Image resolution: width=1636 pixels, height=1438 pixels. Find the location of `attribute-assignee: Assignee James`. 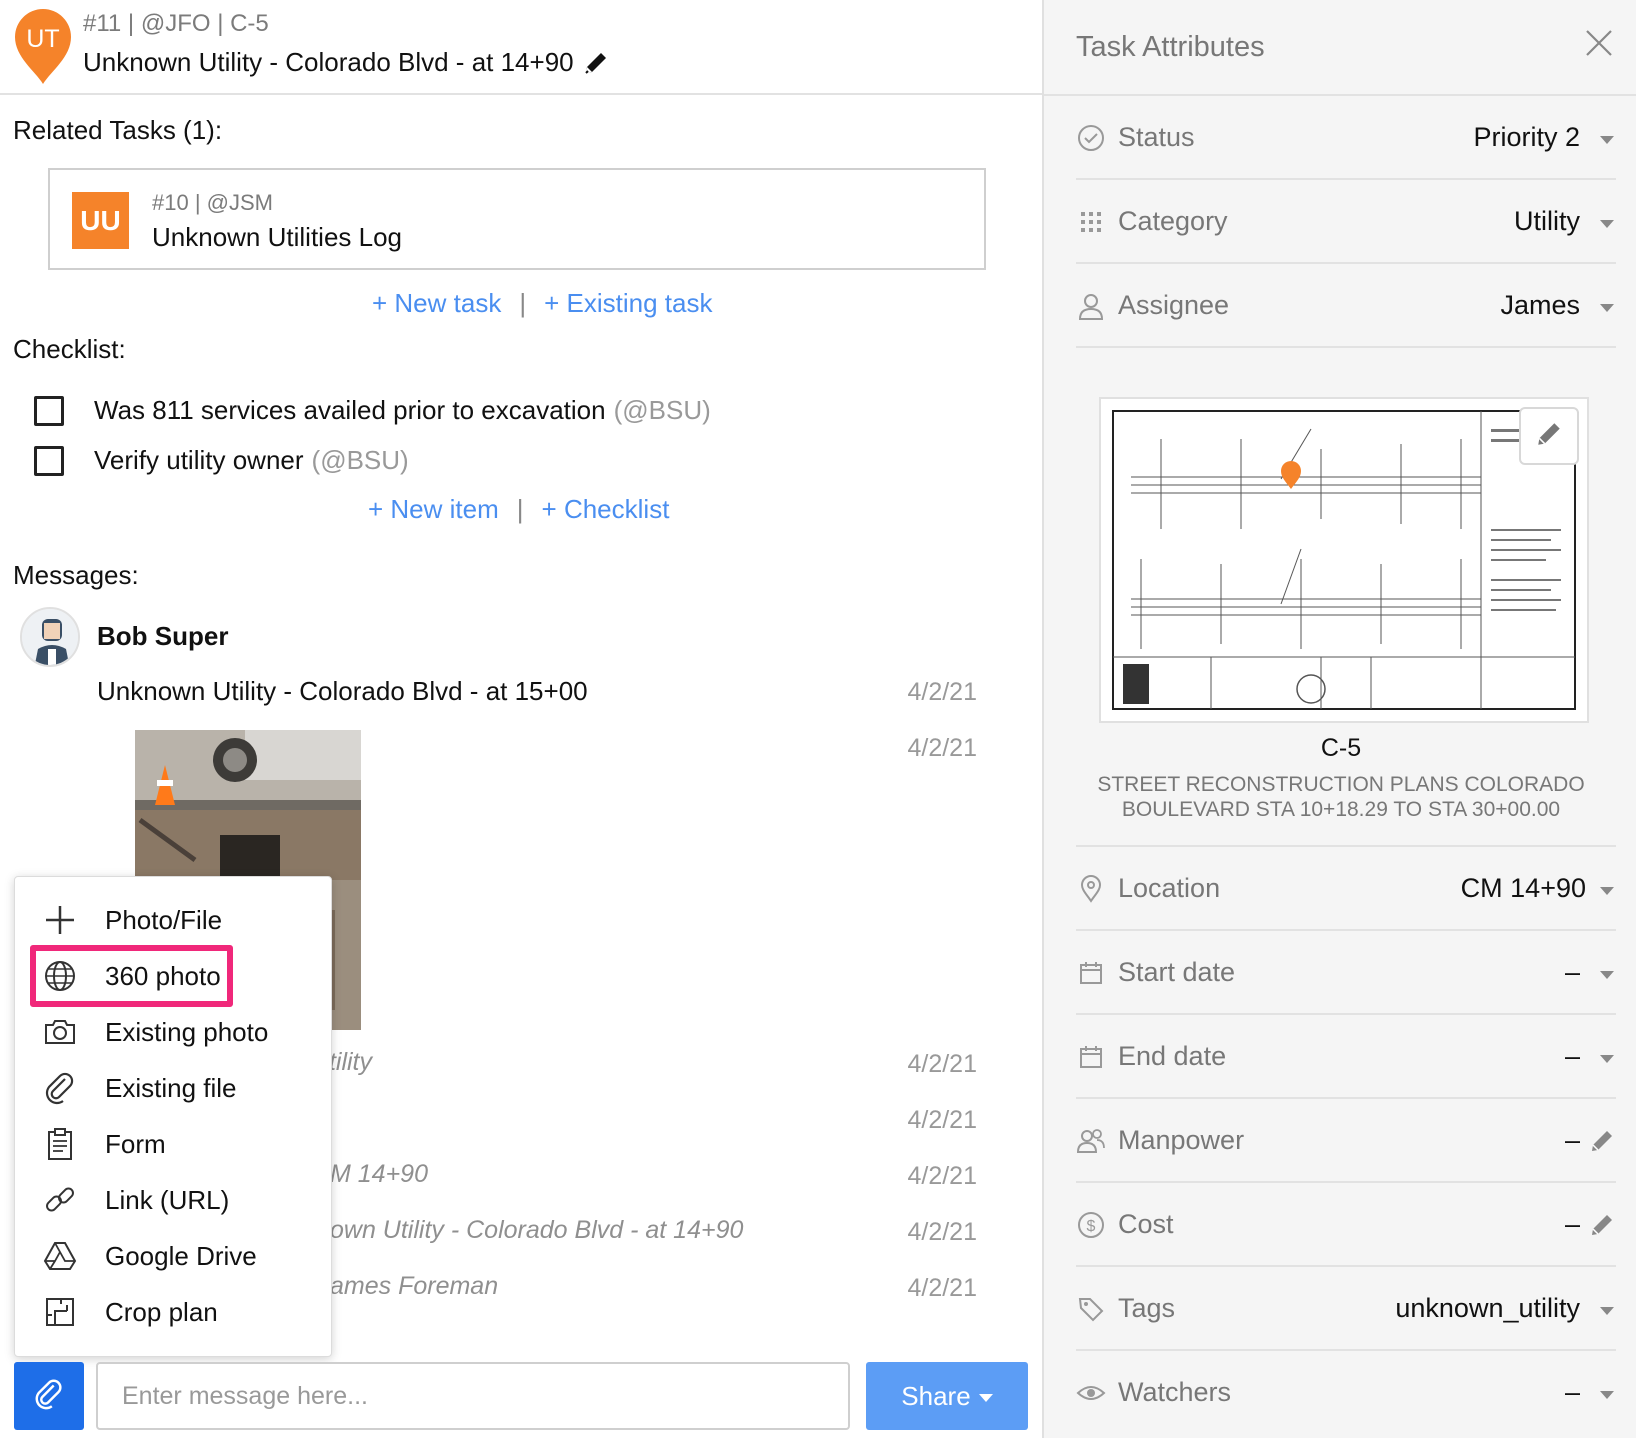

attribute-assignee: Assignee James is located at coordinates (1346, 306).